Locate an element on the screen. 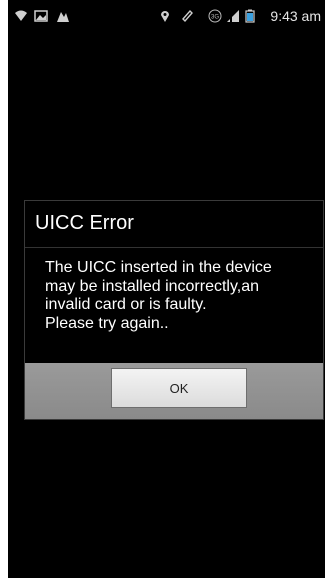 The image size is (325, 578). network-3g-icon: 3G is located at coordinates (215, 16).